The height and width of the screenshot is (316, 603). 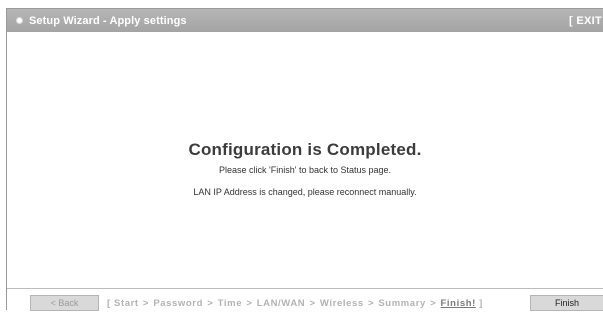 What do you see at coordinates (458, 303) in the screenshot?
I see `step-finish-current: Finish!` at bounding box center [458, 303].